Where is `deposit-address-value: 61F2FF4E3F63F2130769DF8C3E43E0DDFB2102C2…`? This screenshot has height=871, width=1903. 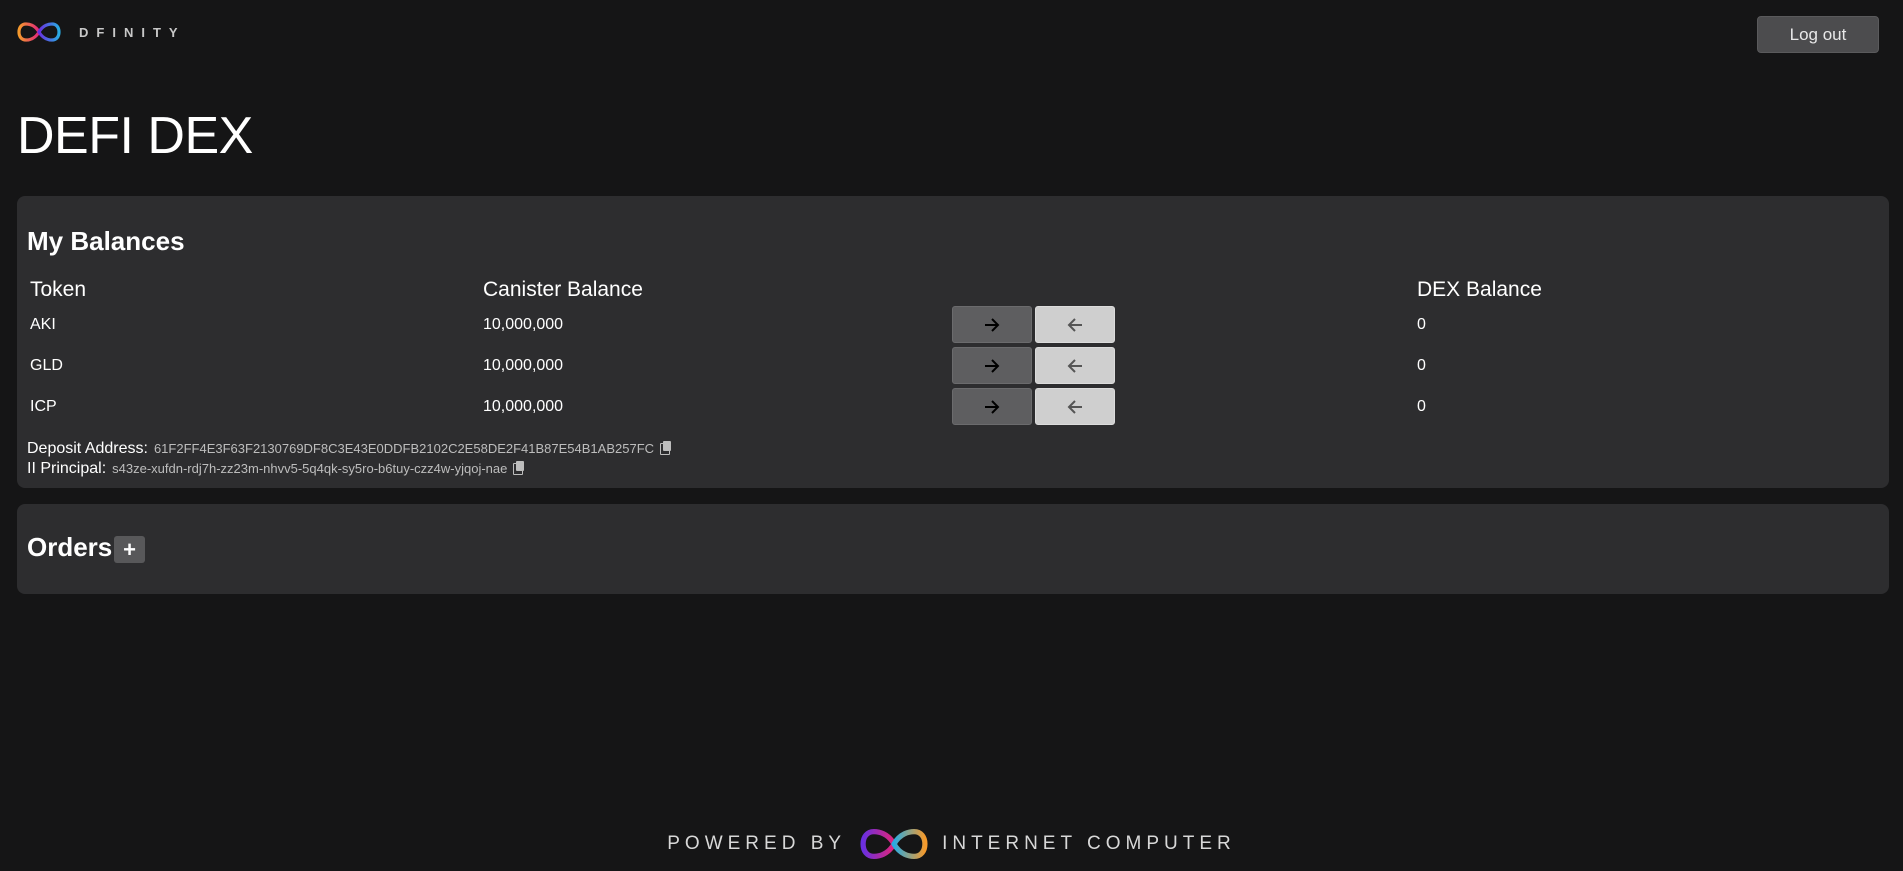
deposit-address-value: 61F2FF4E3F63F2130769DF8C3E43E0DDFB2102C2… is located at coordinates (404, 448).